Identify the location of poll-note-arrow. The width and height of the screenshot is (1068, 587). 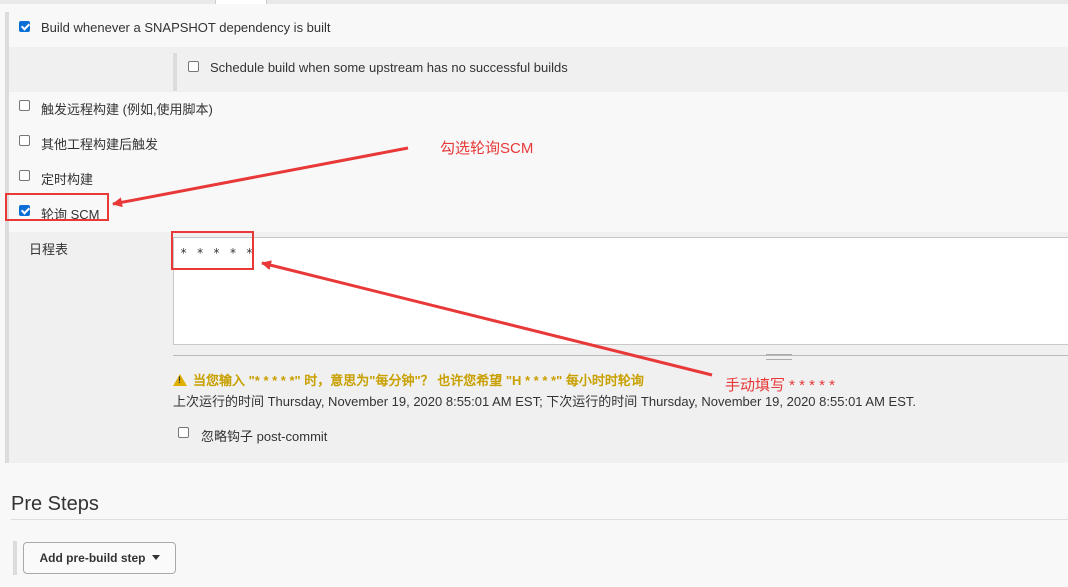
(260, 177).